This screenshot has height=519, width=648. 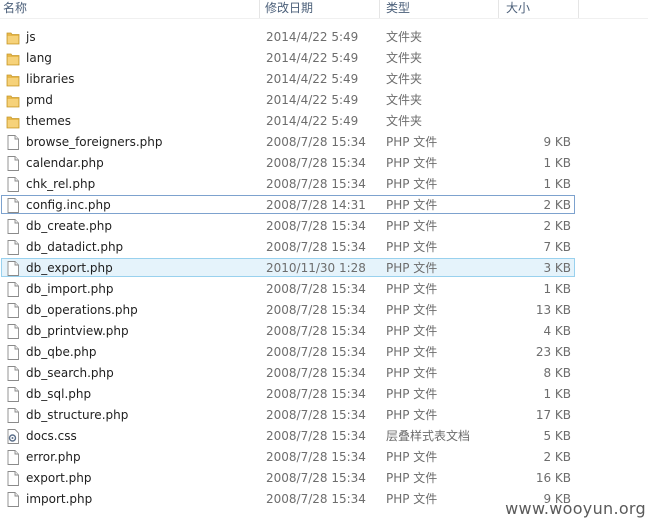 What do you see at coordinates (316, 205) in the screenshot?
I see `file-modified: 2008/7/28 14:31` at bounding box center [316, 205].